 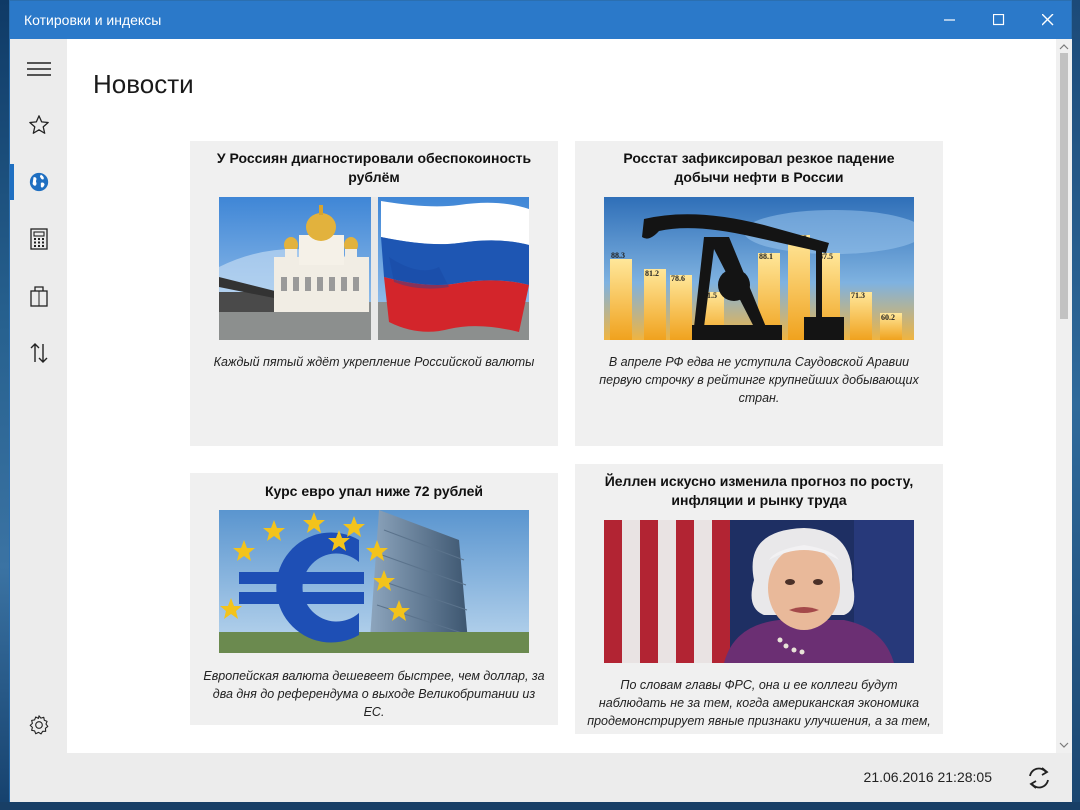 I want to click on vertical-scrollbar, so click(x=1064, y=396).